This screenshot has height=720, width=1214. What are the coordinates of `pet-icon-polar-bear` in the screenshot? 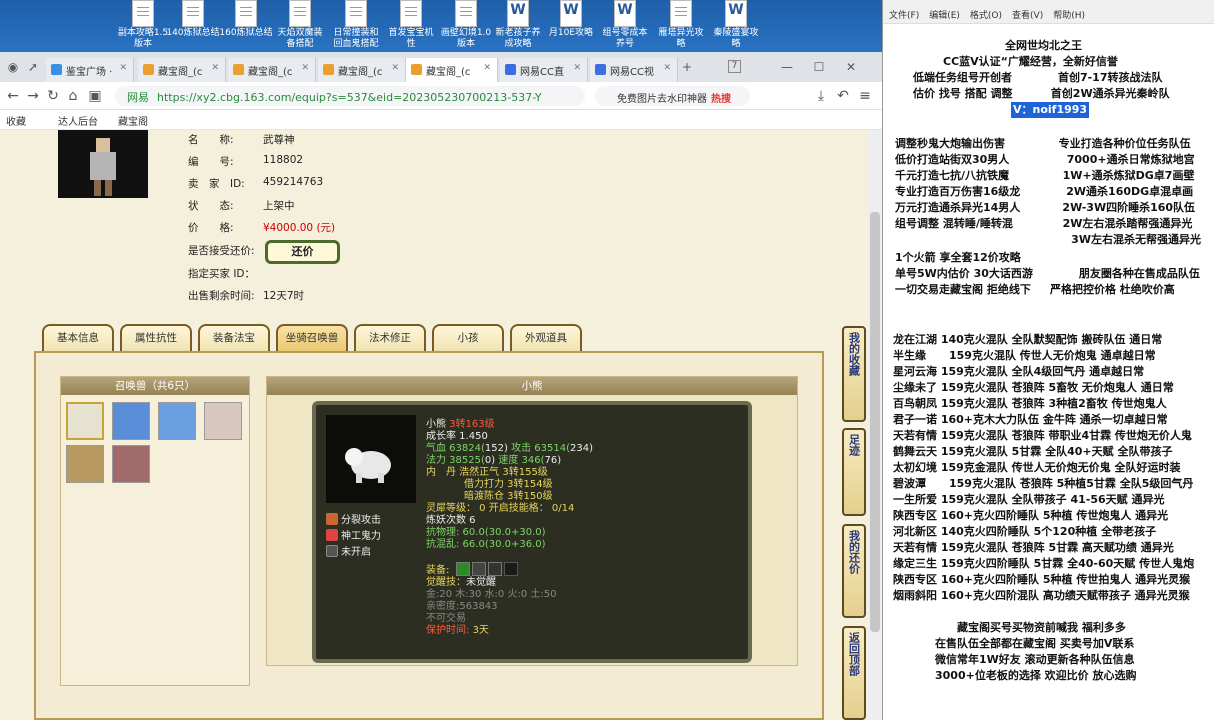 It's located at (85, 421).